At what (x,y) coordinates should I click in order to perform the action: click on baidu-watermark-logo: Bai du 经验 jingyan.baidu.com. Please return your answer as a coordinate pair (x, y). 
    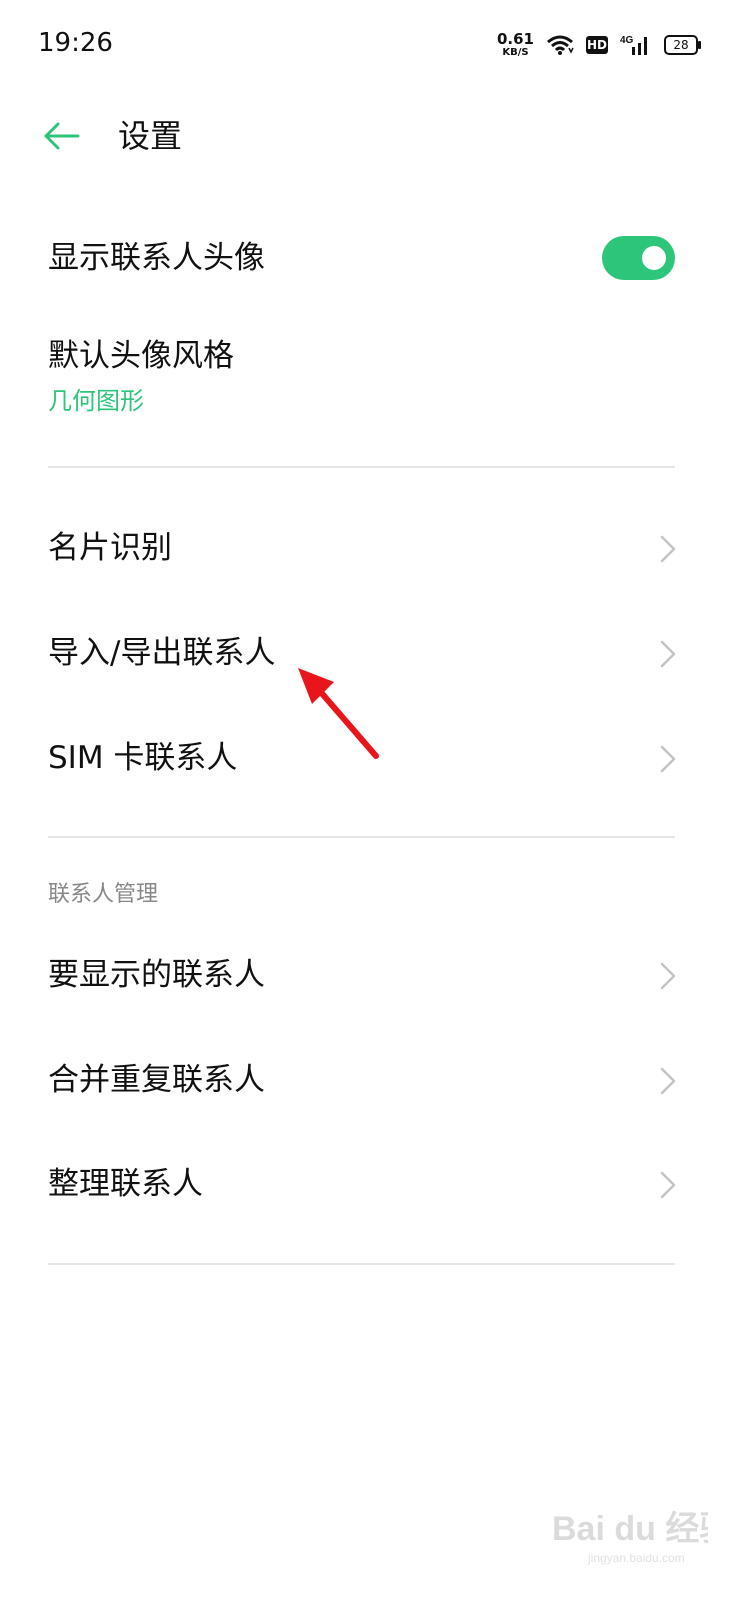
    Looking at the image, I should click on (630, 1537).